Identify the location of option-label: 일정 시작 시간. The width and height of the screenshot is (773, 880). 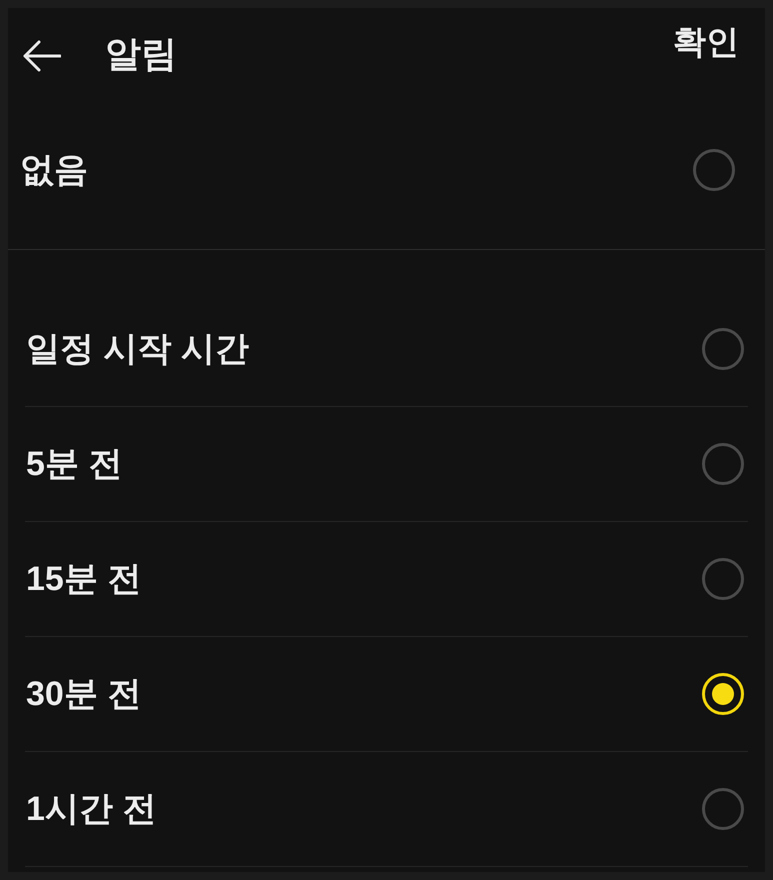
(137, 349).